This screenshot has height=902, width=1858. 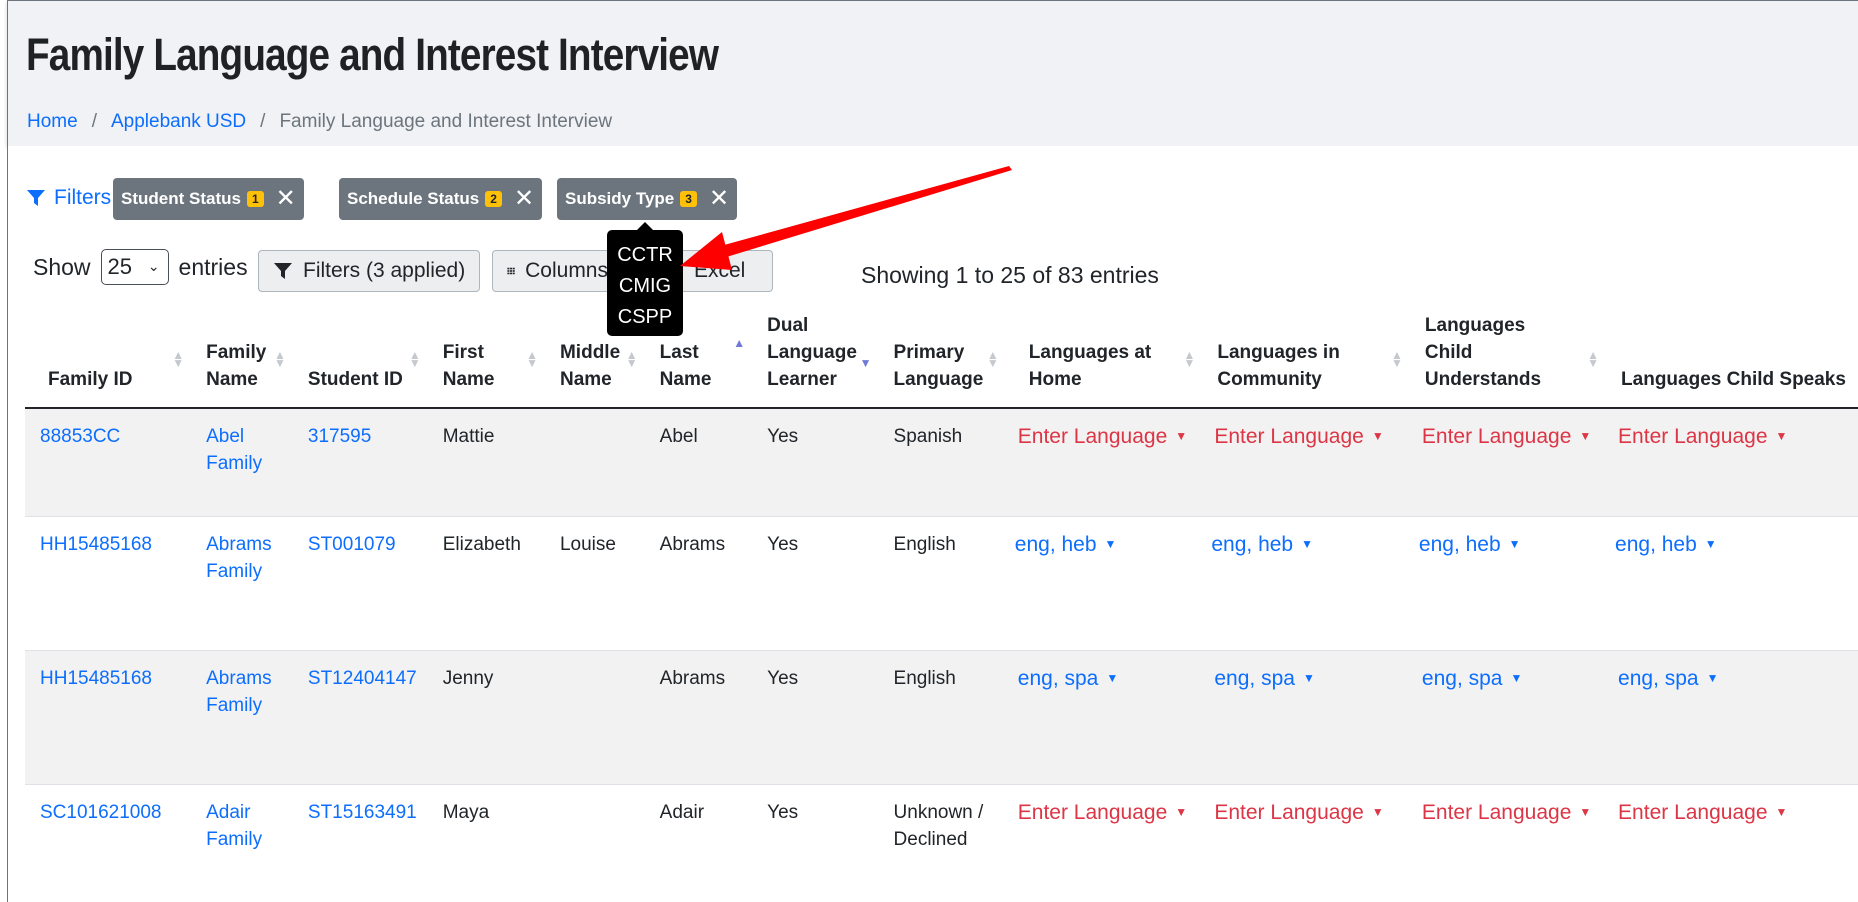 What do you see at coordinates (943, 352) in the screenshot?
I see `col-primary-language: Primary Language ▲ ▼` at bounding box center [943, 352].